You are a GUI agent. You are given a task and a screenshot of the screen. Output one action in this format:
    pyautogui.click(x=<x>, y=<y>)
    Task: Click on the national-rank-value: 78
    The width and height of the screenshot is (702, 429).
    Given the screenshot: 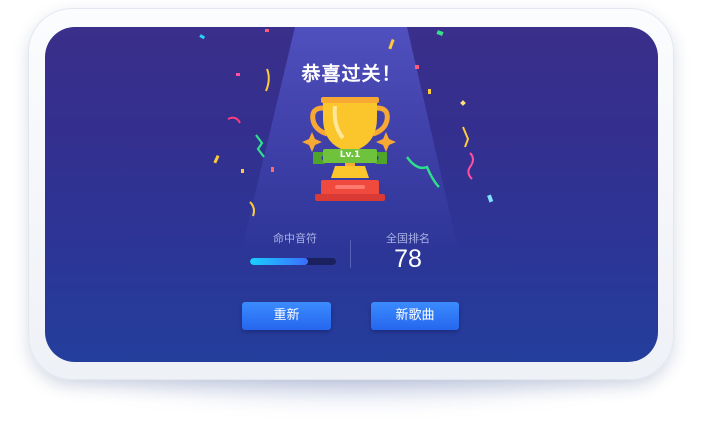 What is the action you would take?
    pyautogui.click(x=408, y=259)
    